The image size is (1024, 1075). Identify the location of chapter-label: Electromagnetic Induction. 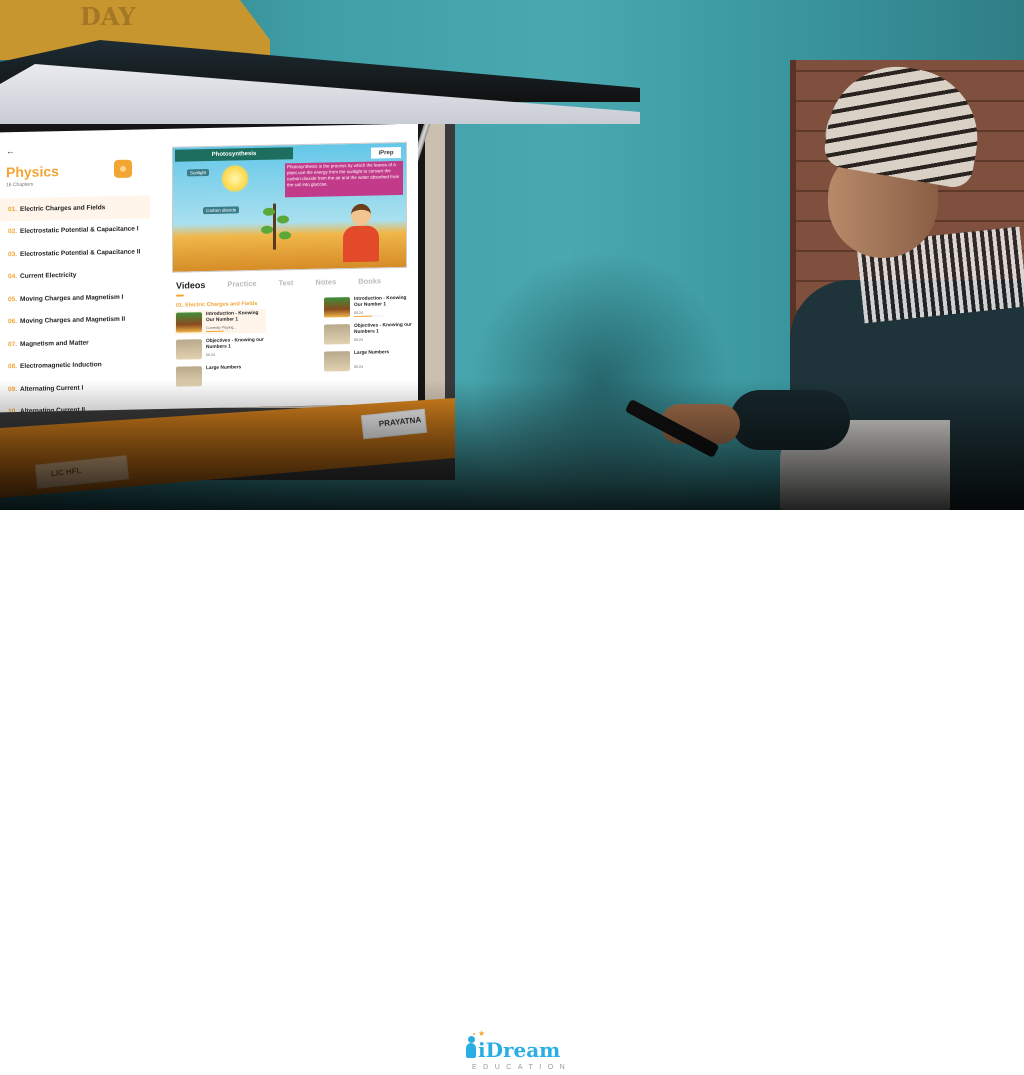
(61, 366).